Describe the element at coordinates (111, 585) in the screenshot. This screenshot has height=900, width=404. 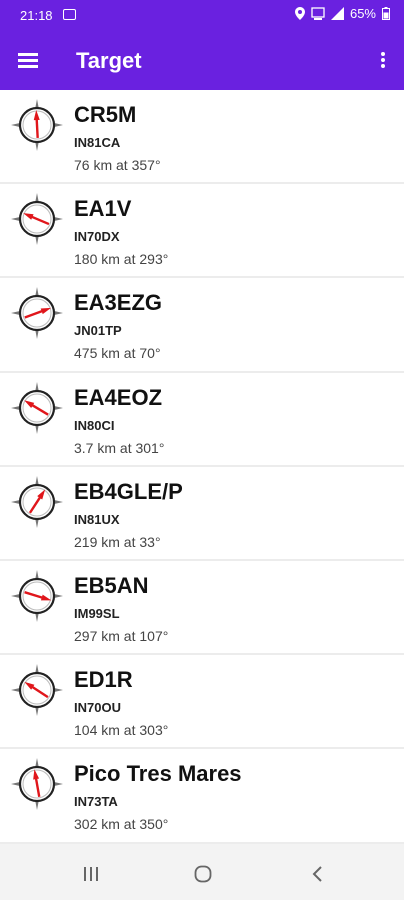
I see `target-callsign: EB5AN` at that location.